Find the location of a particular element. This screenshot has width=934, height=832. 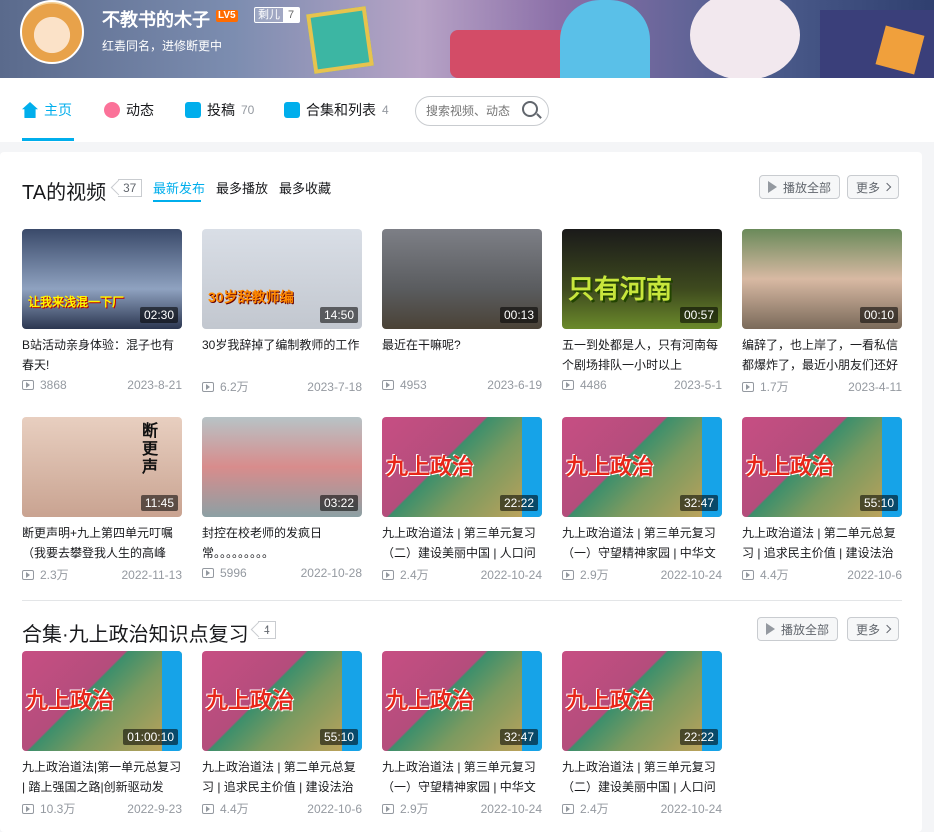

video-duration: 55:10 is located at coordinates (338, 737).